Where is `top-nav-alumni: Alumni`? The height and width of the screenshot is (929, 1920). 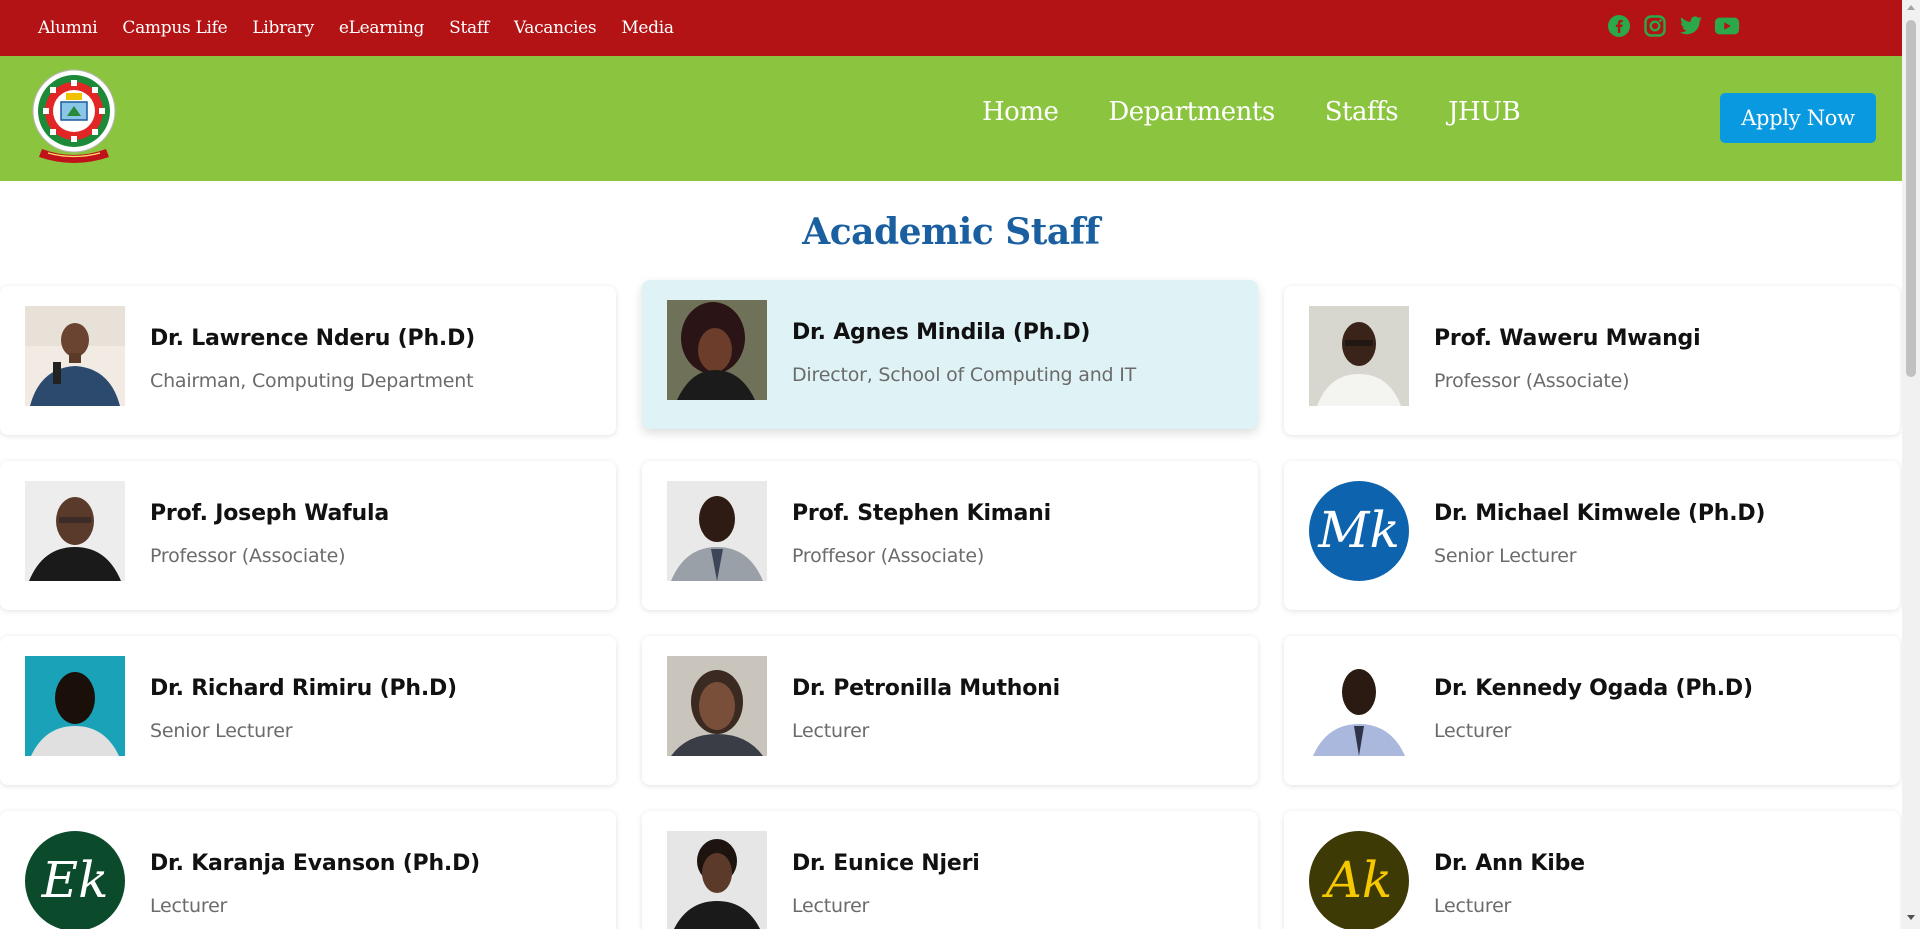 top-nav-alumni: Alumni is located at coordinates (68, 28).